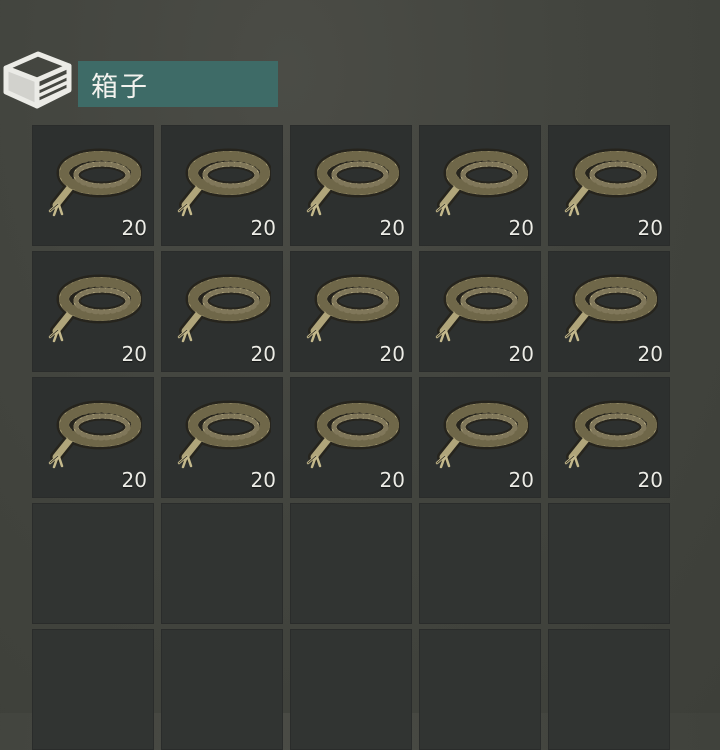  Describe the element at coordinates (178, 84) in the screenshot. I see `container-title-bar: 箱子` at that location.